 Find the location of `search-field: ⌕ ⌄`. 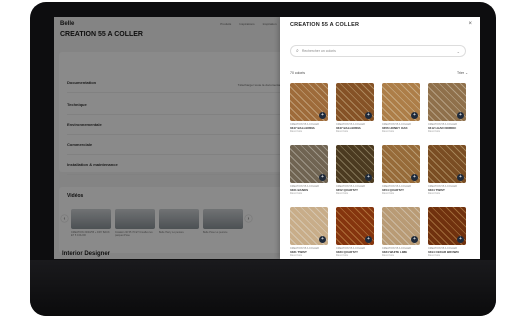

search-field: ⌕ ⌄ is located at coordinates (378, 51).